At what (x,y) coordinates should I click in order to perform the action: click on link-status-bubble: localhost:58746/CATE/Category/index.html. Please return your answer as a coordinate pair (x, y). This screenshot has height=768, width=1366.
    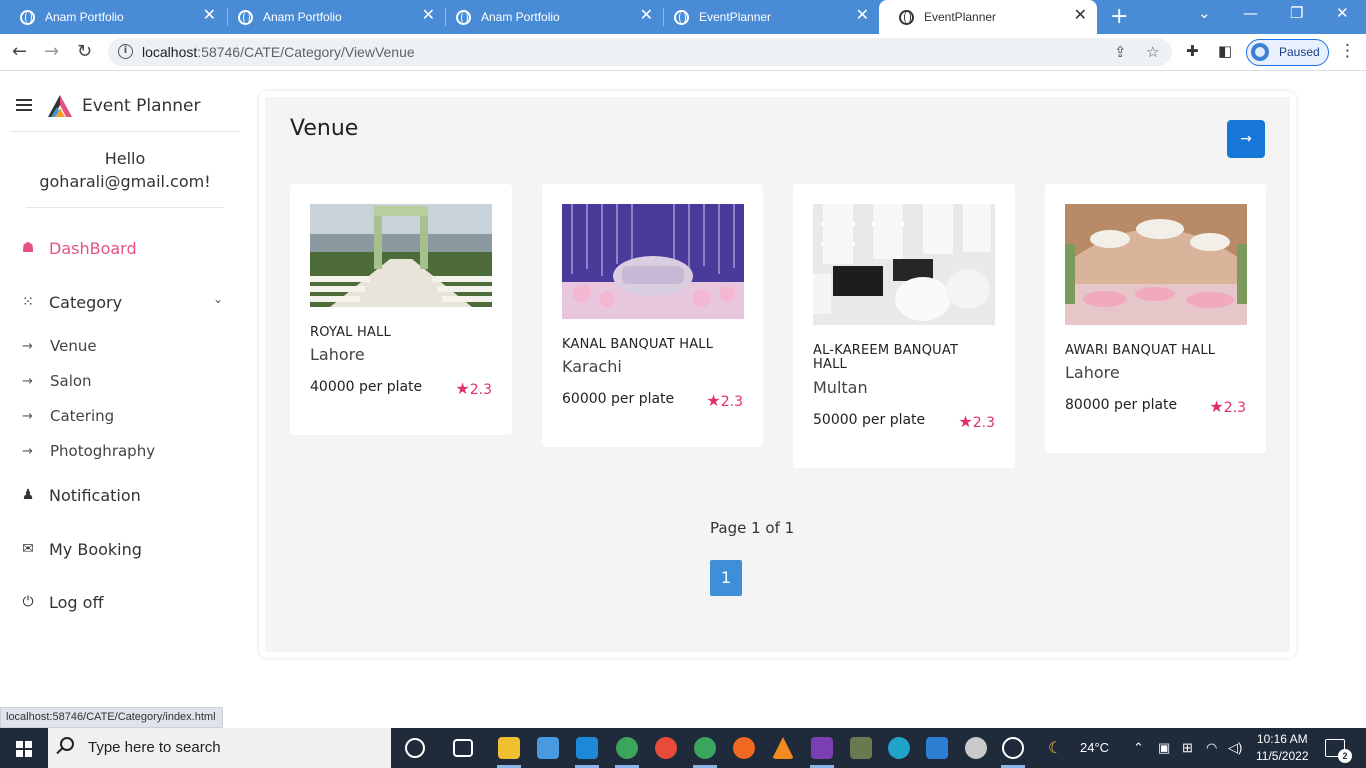
    Looking at the image, I should click on (111, 717).